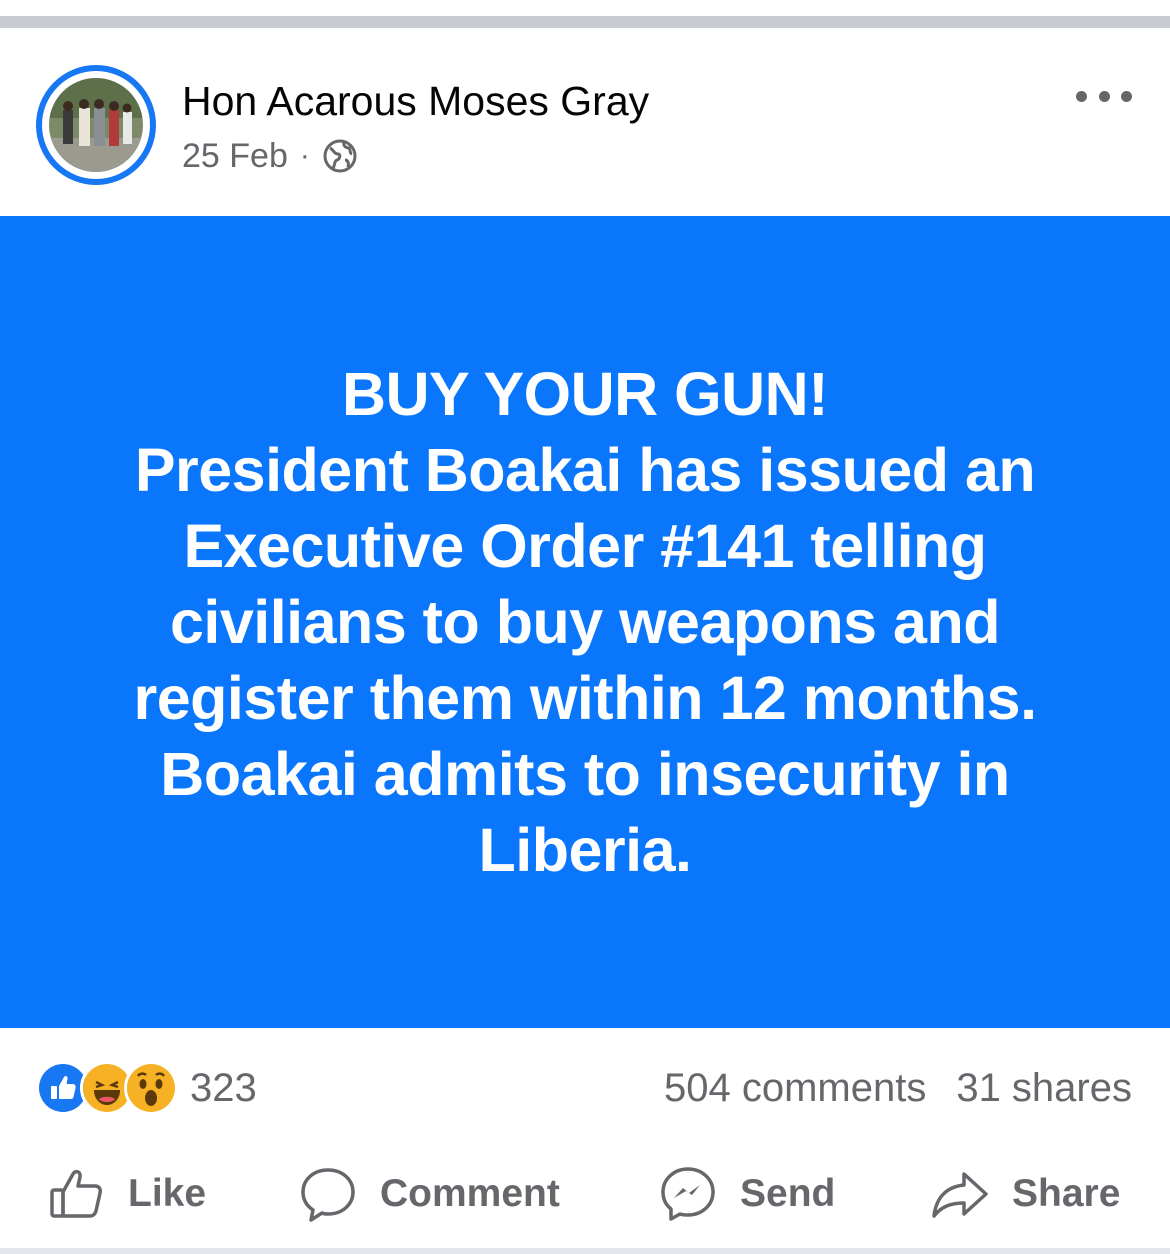 This screenshot has width=1170, height=1254. Describe the element at coordinates (151, 1088) in the screenshot. I see `wow-reaction-icon` at that location.